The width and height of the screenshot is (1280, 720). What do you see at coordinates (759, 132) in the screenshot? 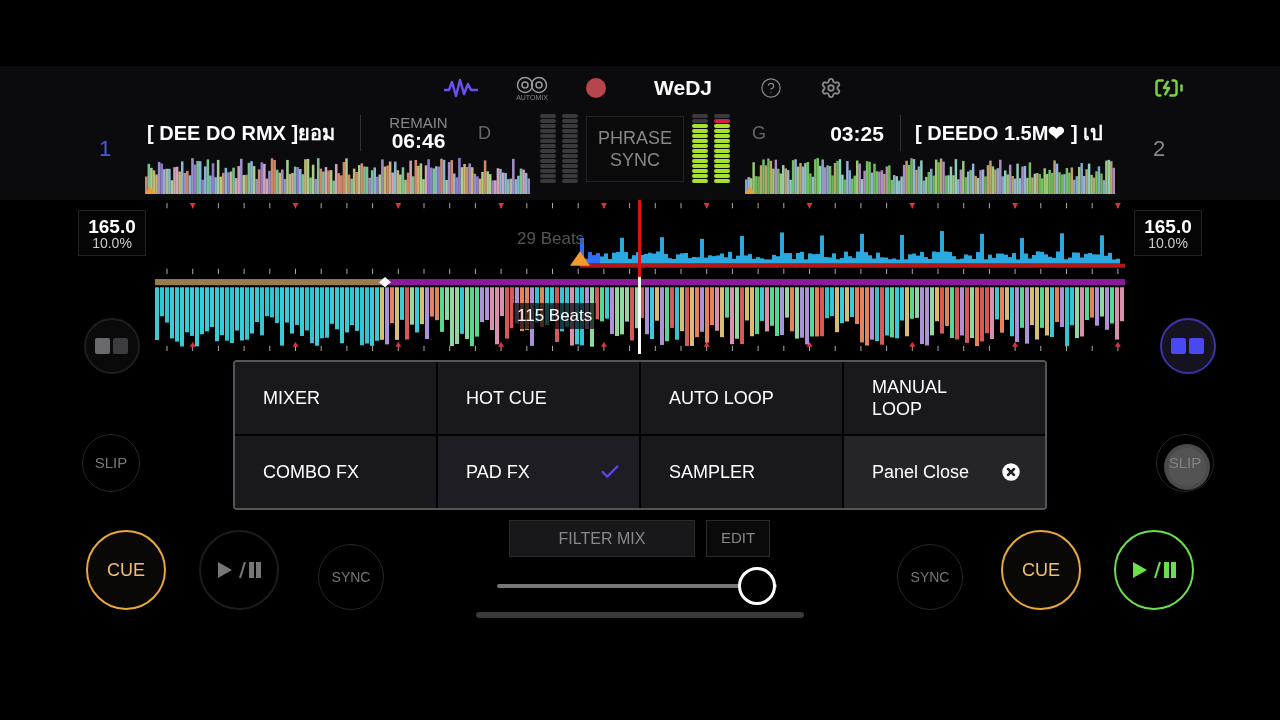
I see `key-label: G` at bounding box center [759, 132].